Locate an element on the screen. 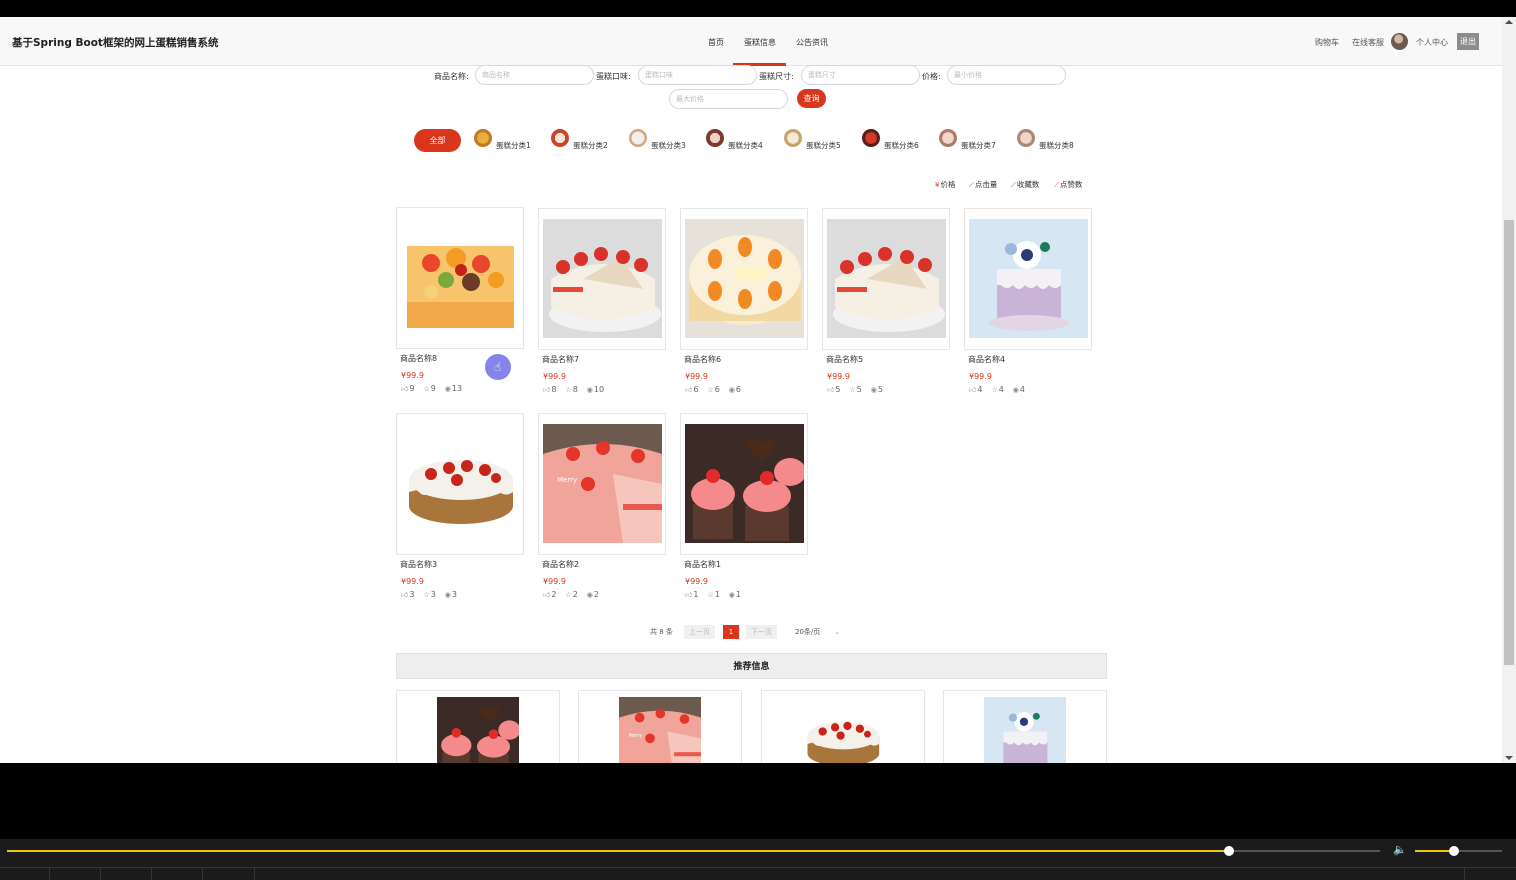  sort-clicks: ⟋点击量 is located at coordinates (983, 184).